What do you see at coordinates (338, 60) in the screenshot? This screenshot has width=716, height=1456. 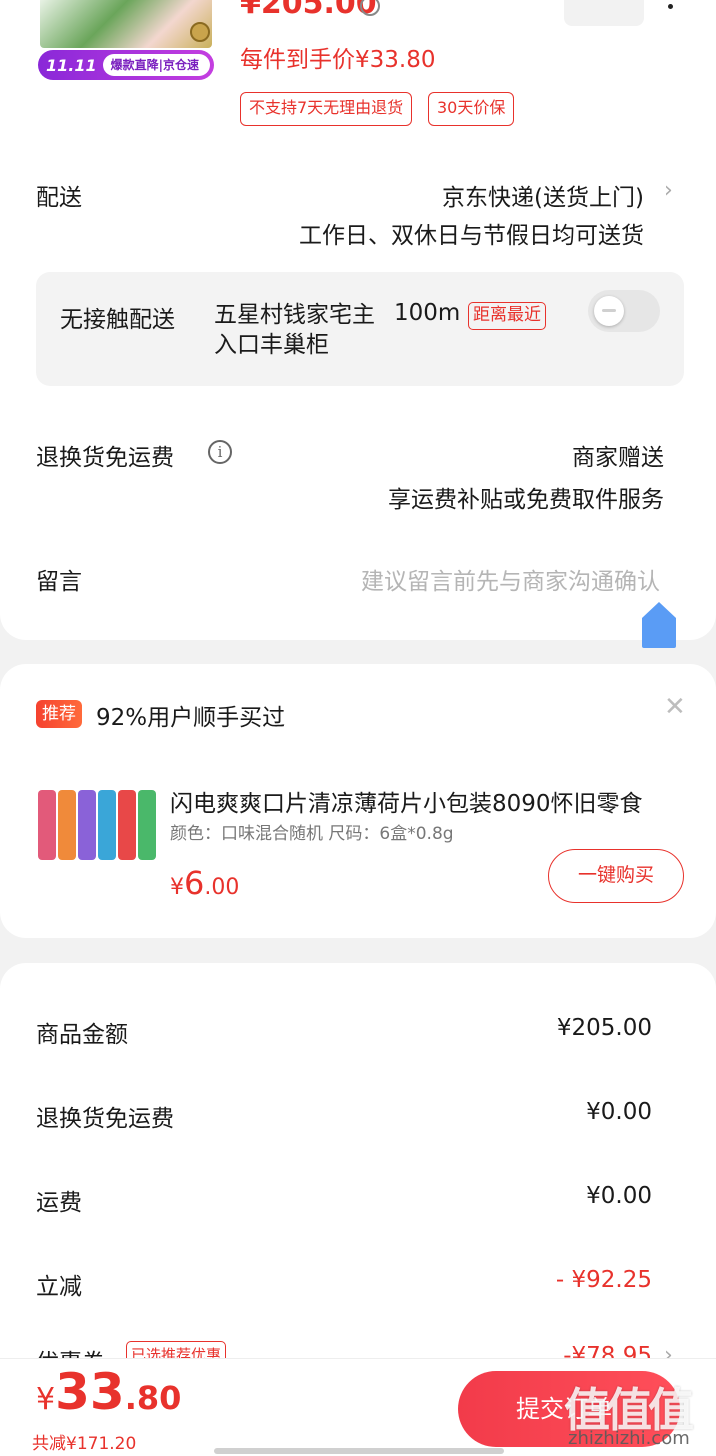 I see `unit-final-price: 每件到手价¥33.80` at bounding box center [338, 60].